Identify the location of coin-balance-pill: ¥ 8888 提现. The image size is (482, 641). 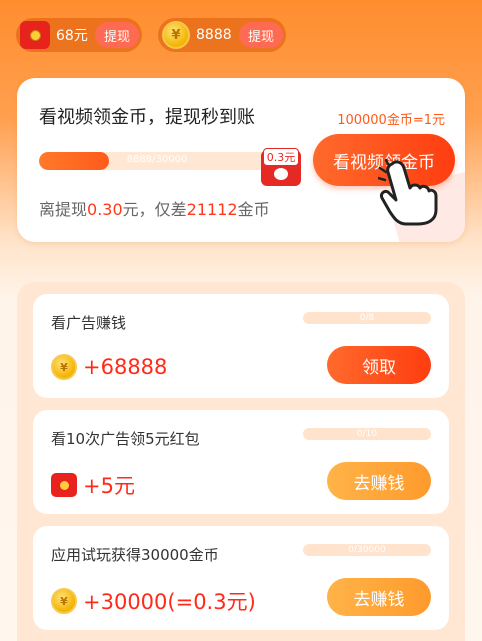
(222, 35).